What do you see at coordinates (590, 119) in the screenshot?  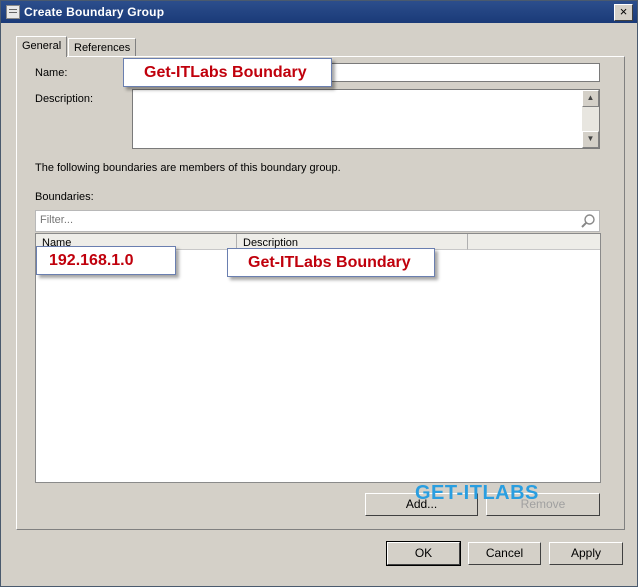 I see `description-scrollbar: ▲ ▼` at bounding box center [590, 119].